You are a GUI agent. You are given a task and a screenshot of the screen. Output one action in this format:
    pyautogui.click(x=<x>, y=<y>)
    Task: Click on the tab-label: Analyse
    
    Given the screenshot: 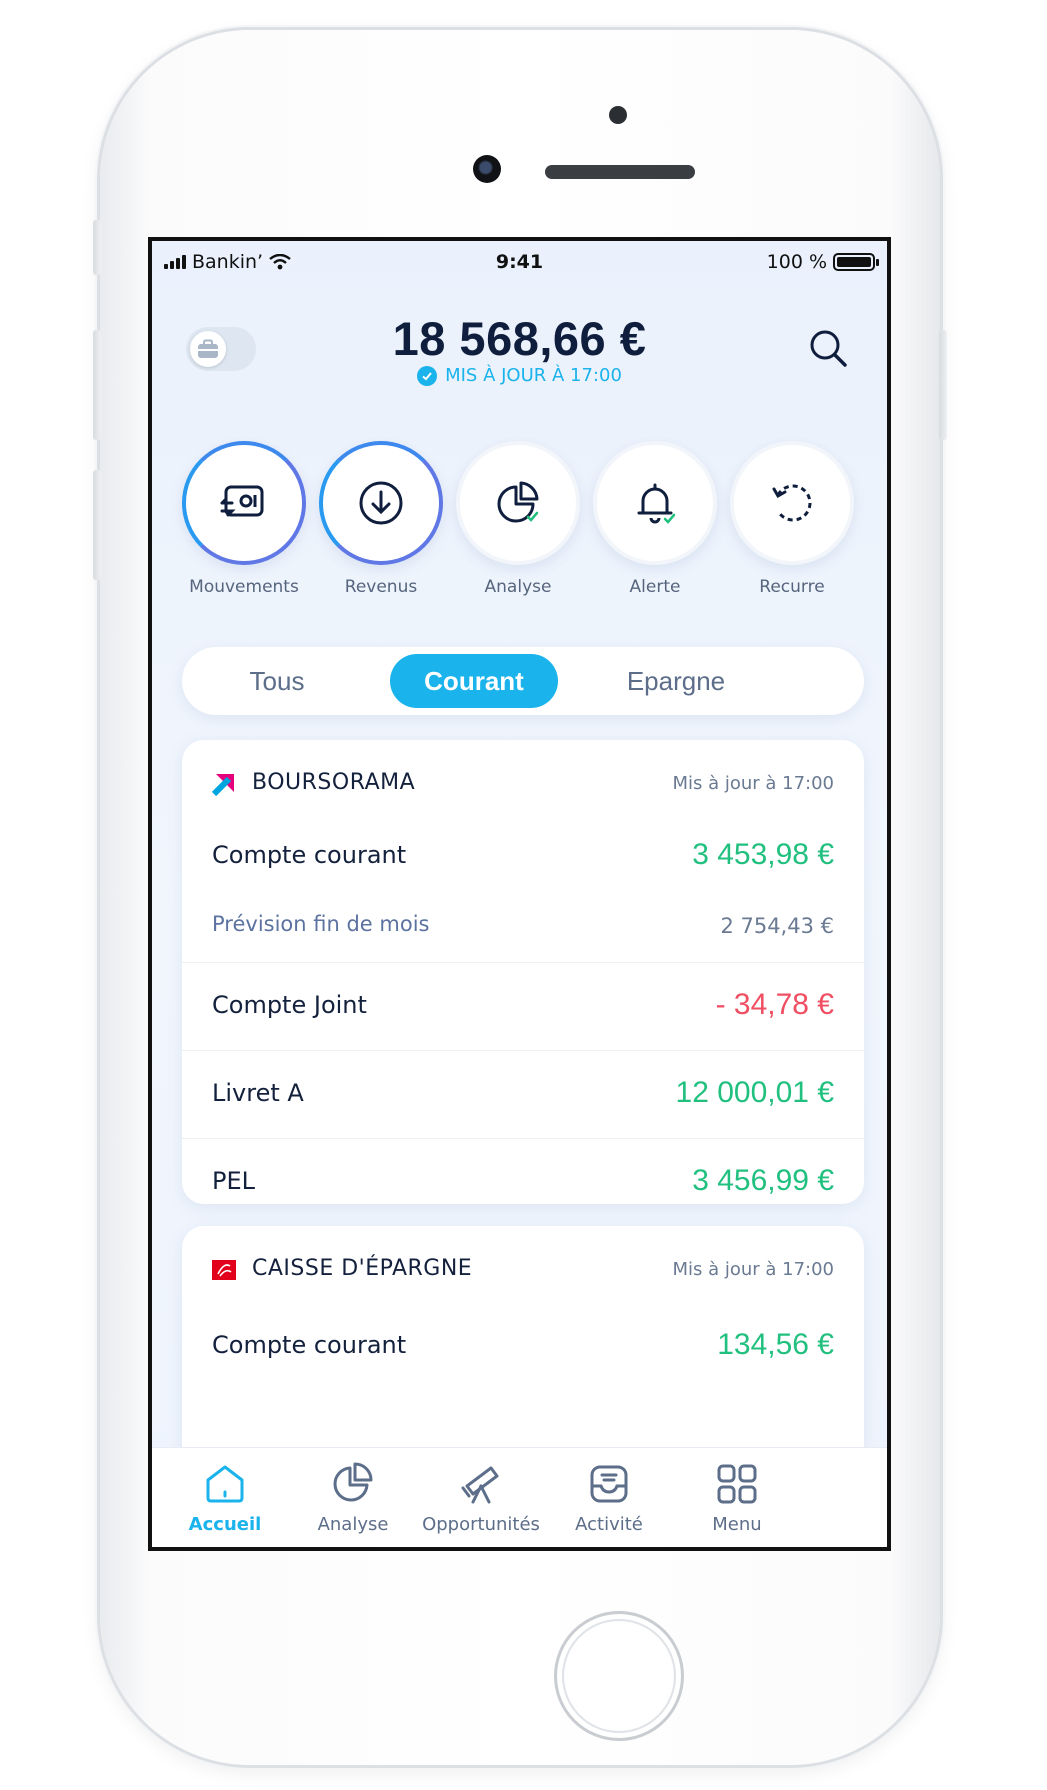 What is the action you would take?
    pyautogui.click(x=353, y=1524)
    